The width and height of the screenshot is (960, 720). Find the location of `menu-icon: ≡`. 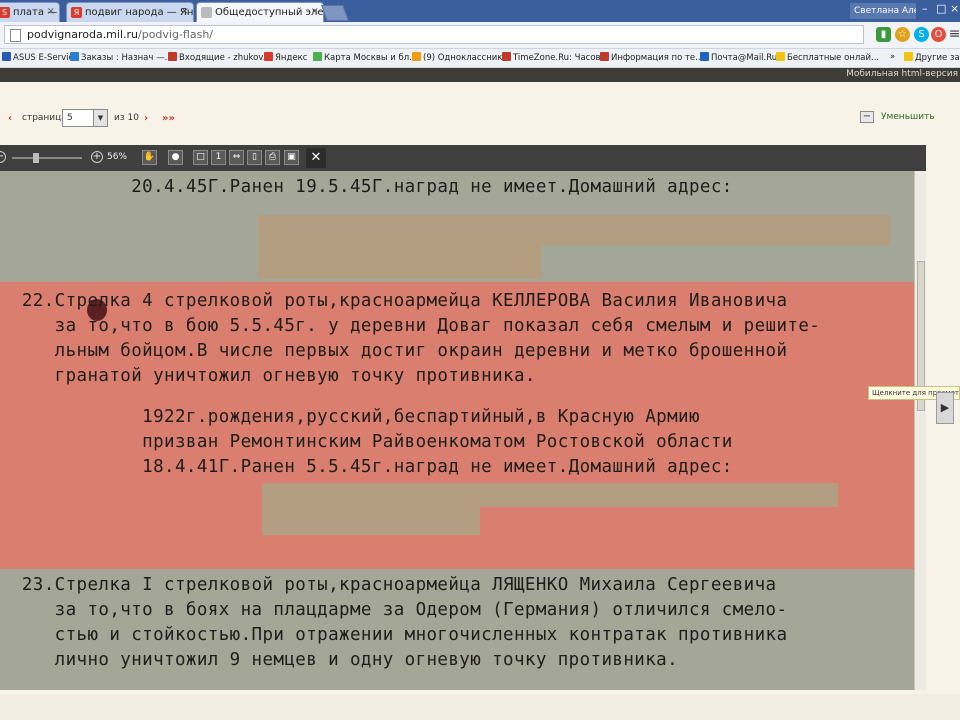

menu-icon: ≡ is located at coordinates (953, 34).